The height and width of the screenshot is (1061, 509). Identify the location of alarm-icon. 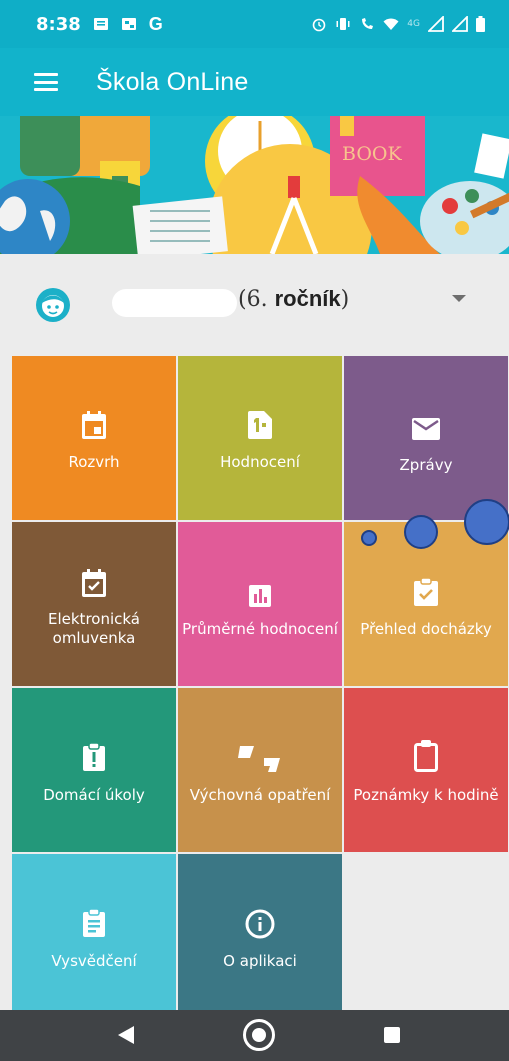
(319, 25).